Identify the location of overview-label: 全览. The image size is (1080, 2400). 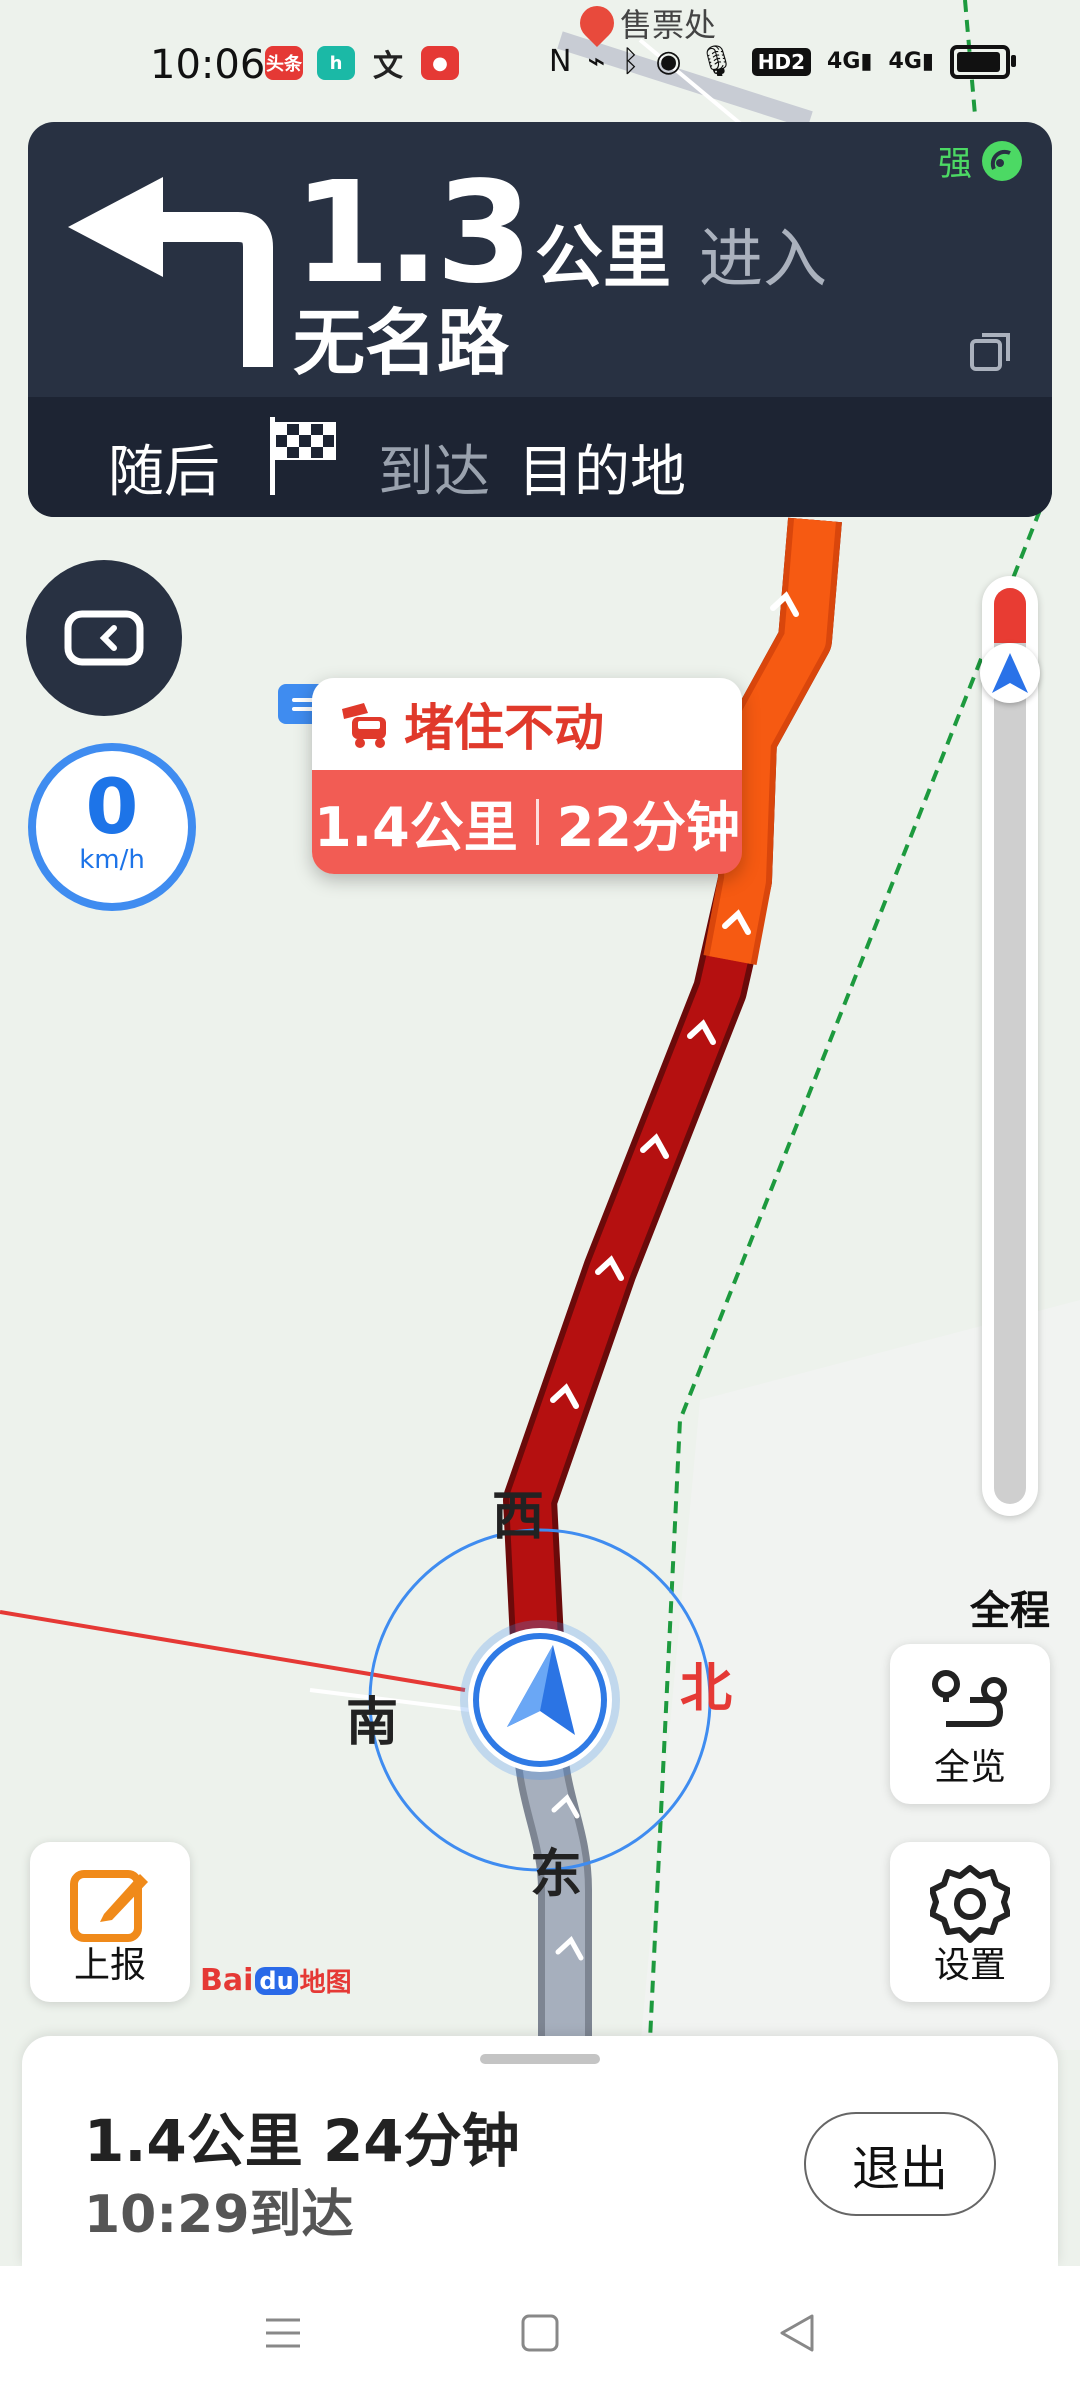
(969, 1767).